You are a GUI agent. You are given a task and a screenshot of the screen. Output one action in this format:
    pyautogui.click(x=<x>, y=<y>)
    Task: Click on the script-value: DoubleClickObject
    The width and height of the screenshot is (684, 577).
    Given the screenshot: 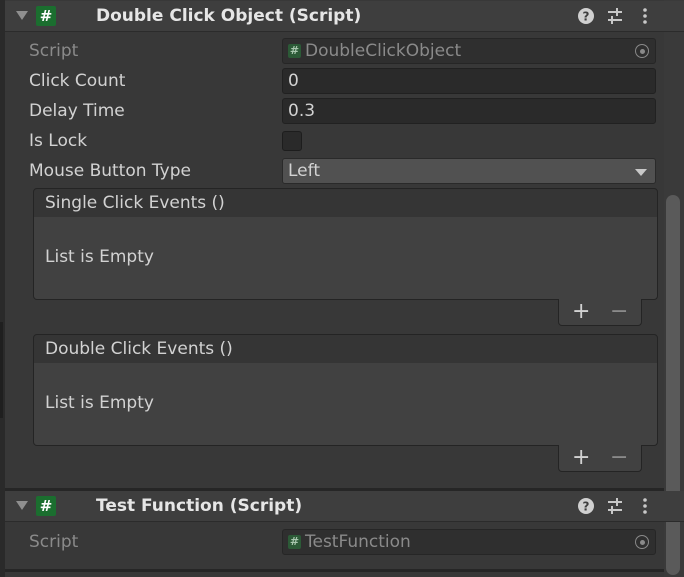 What is the action you would take?
    pyautogui.click(x=383, y=51)
    